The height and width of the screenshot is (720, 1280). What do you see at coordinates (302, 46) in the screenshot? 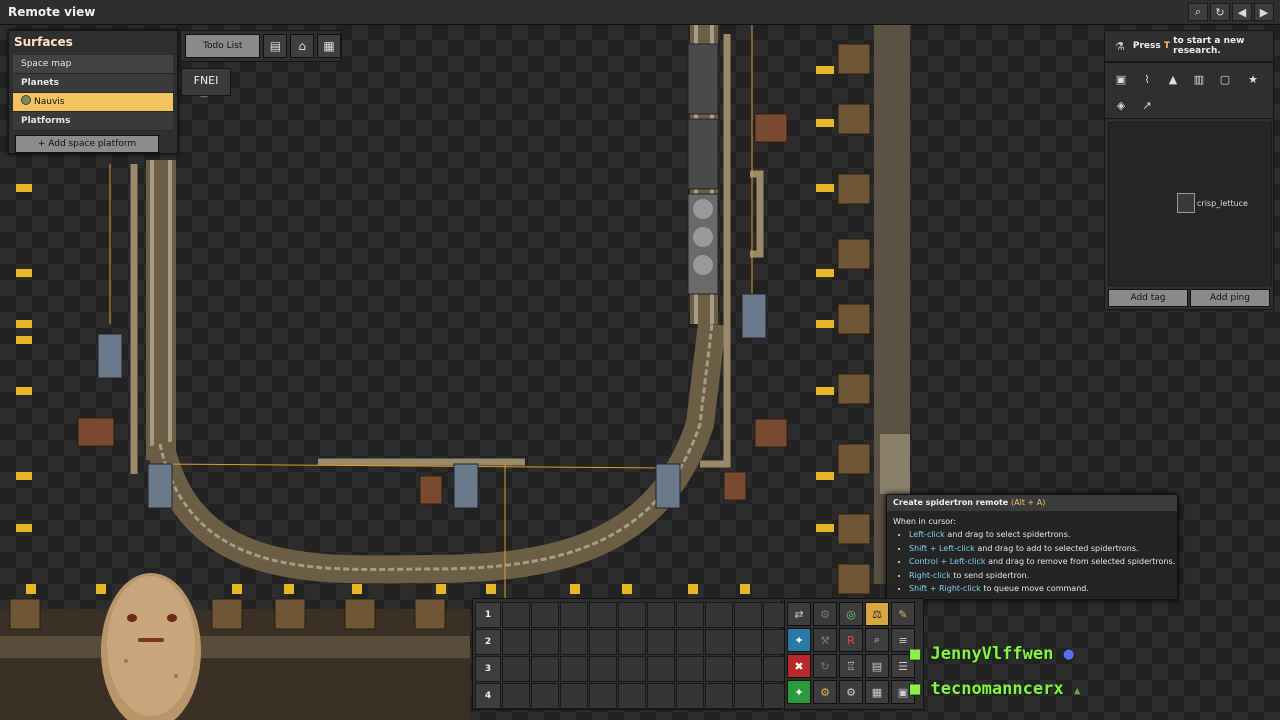
I see `factoriopedia-icon: ⌂` at bounding box center [302, 46].